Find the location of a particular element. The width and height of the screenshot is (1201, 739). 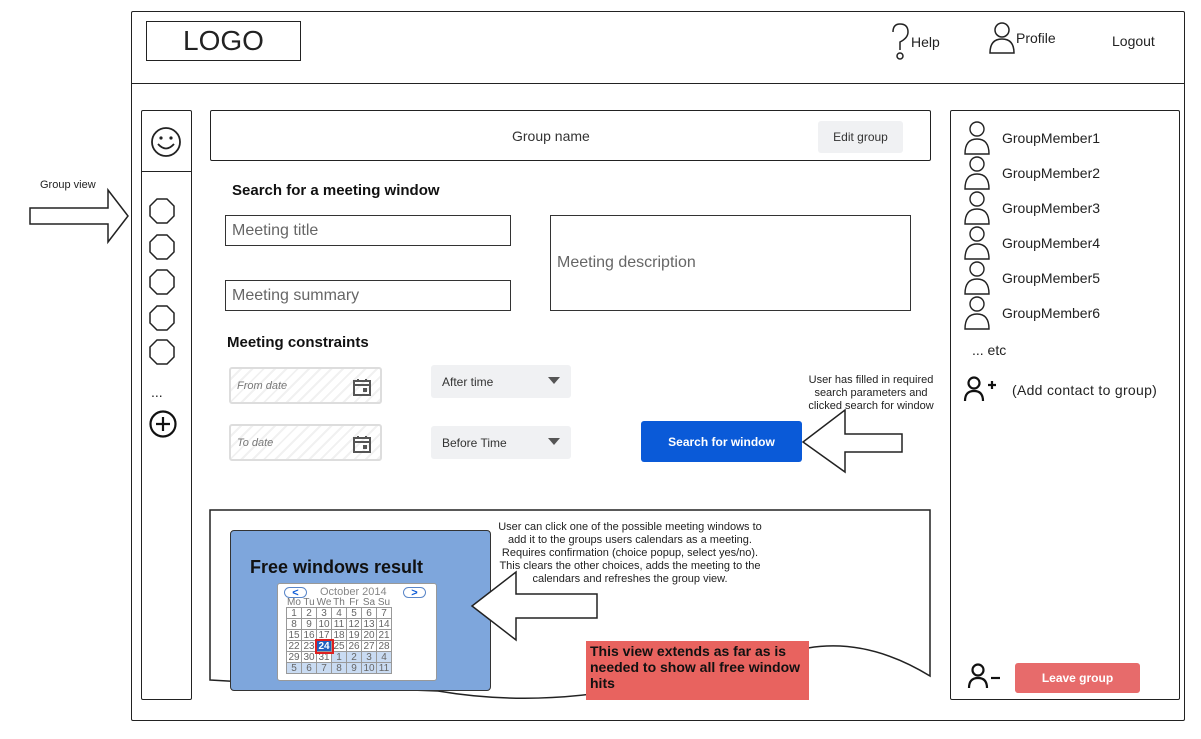

help-label: Help is located at coordinates (925, 42).